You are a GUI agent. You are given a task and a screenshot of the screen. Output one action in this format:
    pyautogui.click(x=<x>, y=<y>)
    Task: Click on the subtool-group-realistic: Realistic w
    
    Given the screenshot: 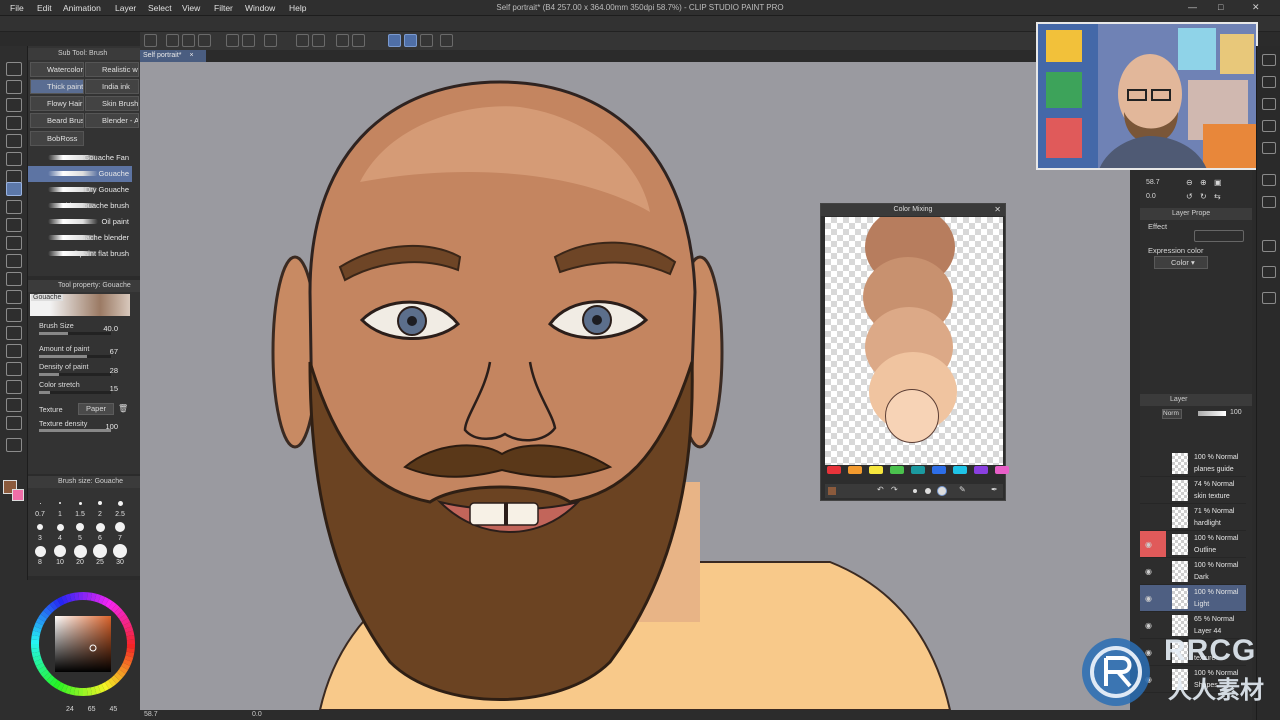 What is the action you would take?
    pyautogui.click(x=112, y=69)
    